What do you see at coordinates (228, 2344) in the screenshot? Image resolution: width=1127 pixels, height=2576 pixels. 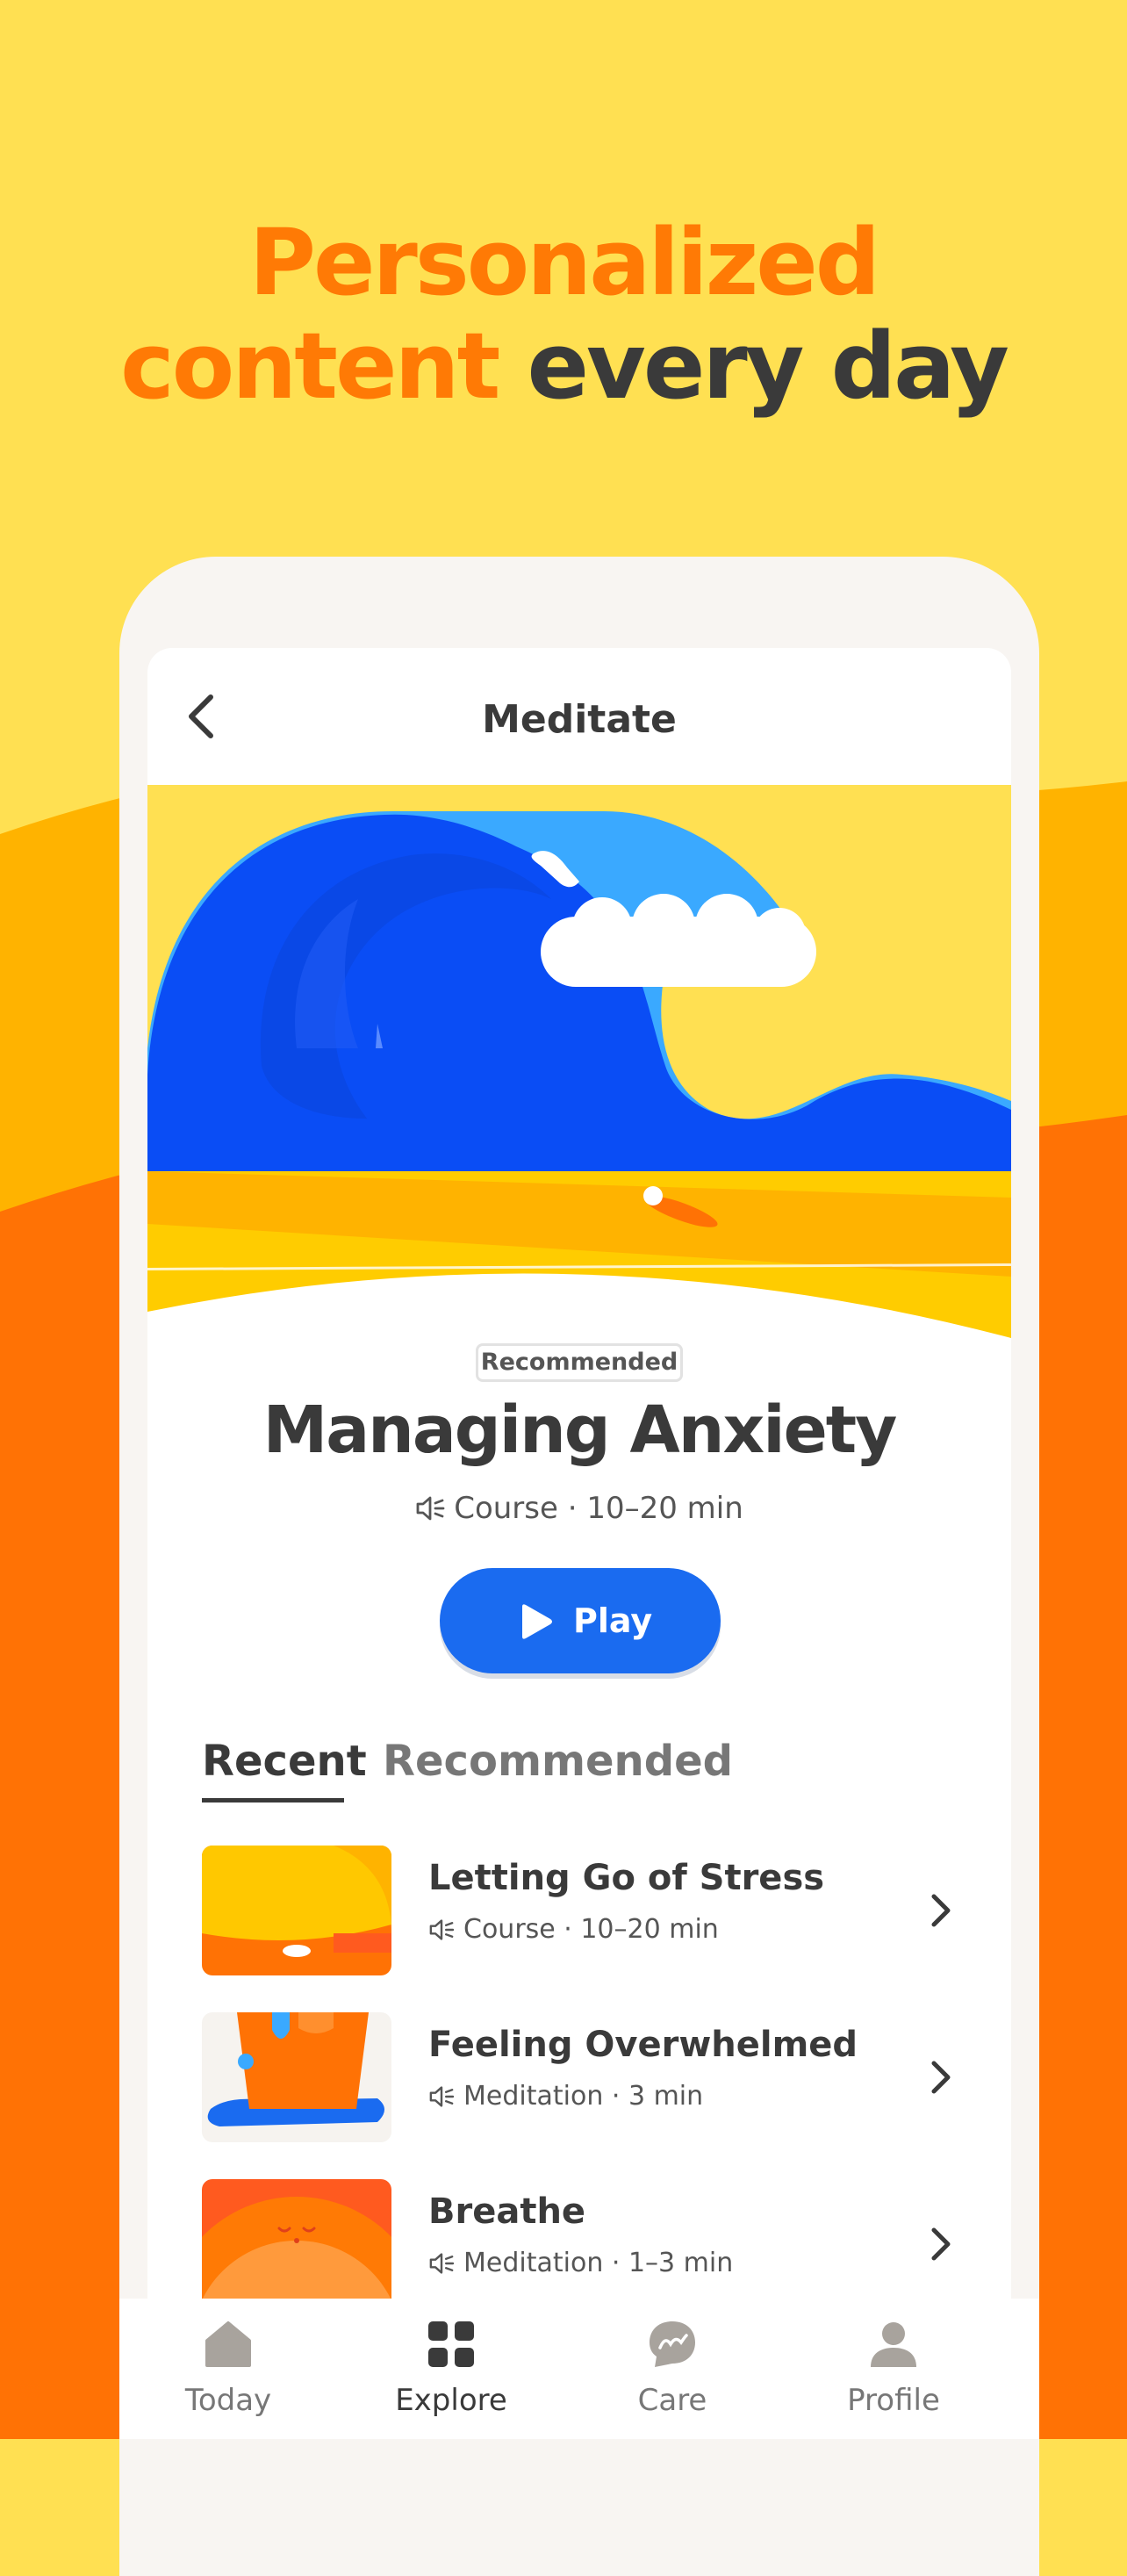 I see `home-icon` at bounding box center [228, 2344].